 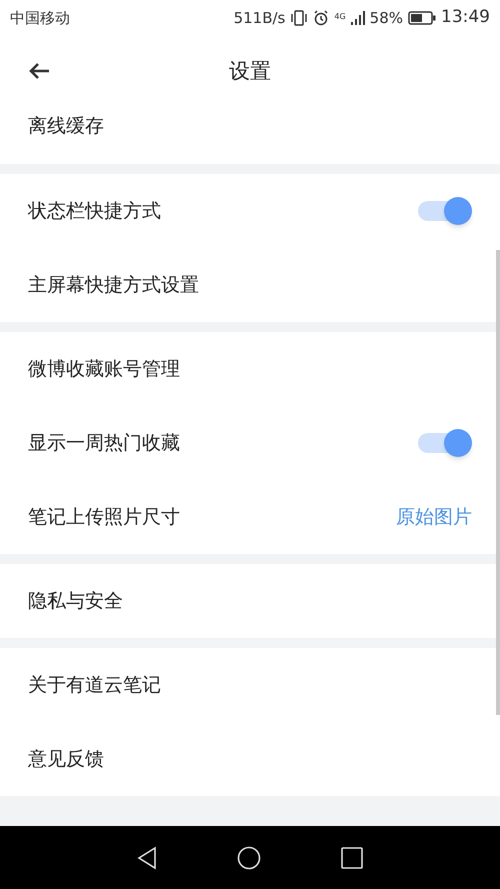 What do you see at coordinates (75, 601) in the screenshot?
I see `setting-label: 隐私与安全` at bounding box center [75, 601].